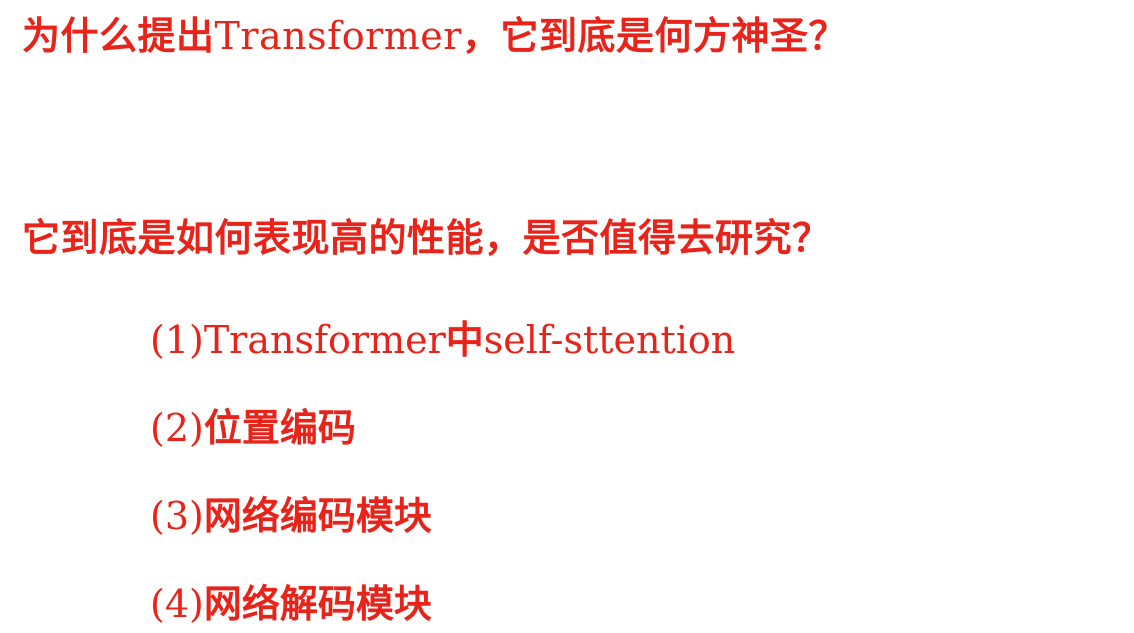 This screenshot has height=633, width=1134. Describe the element at coordinates (609, 340) in the screenshot. I see `list-item-text-c: self-sttention` at that location.